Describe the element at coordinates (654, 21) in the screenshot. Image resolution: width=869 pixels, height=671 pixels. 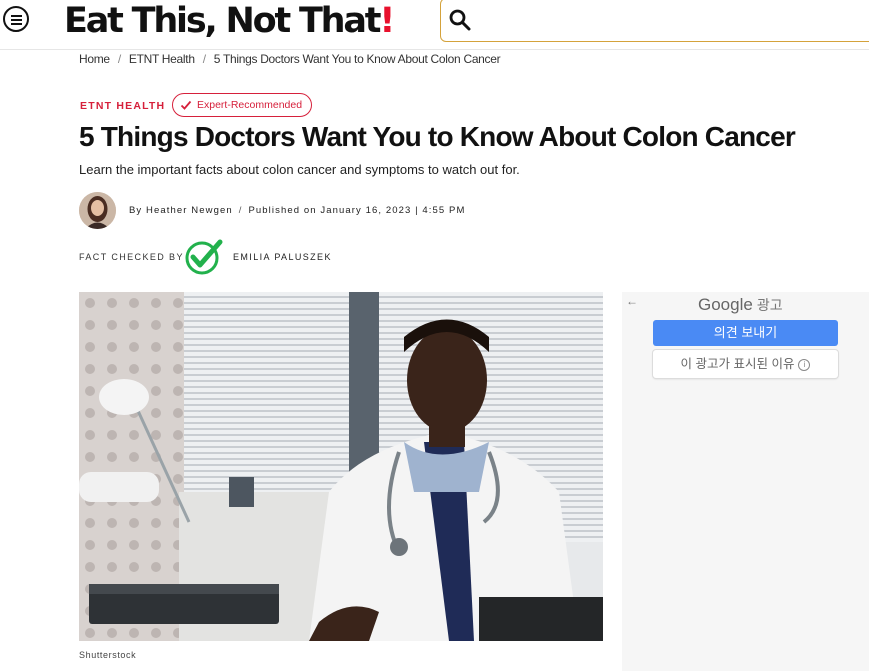
I see `search-input` at that location.